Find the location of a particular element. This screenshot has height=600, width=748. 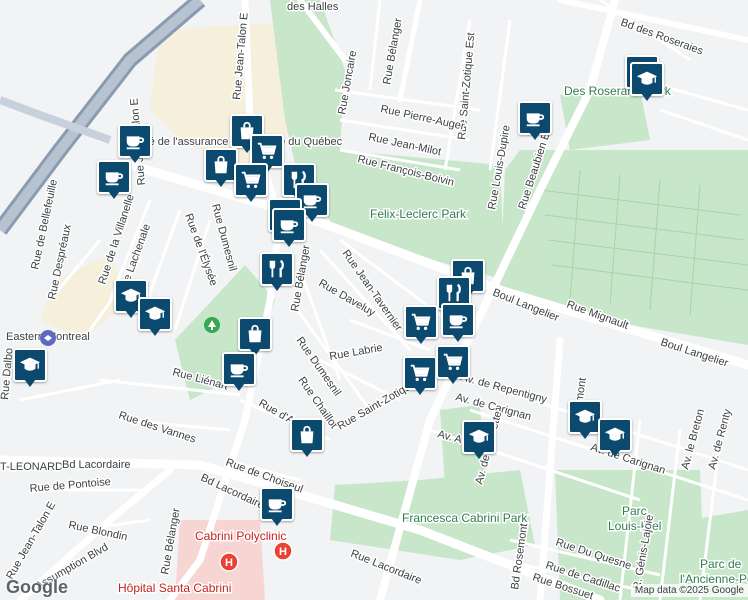

label-bd-lacordaire: Bd Lacordaire is located at coordinates (96, 465).